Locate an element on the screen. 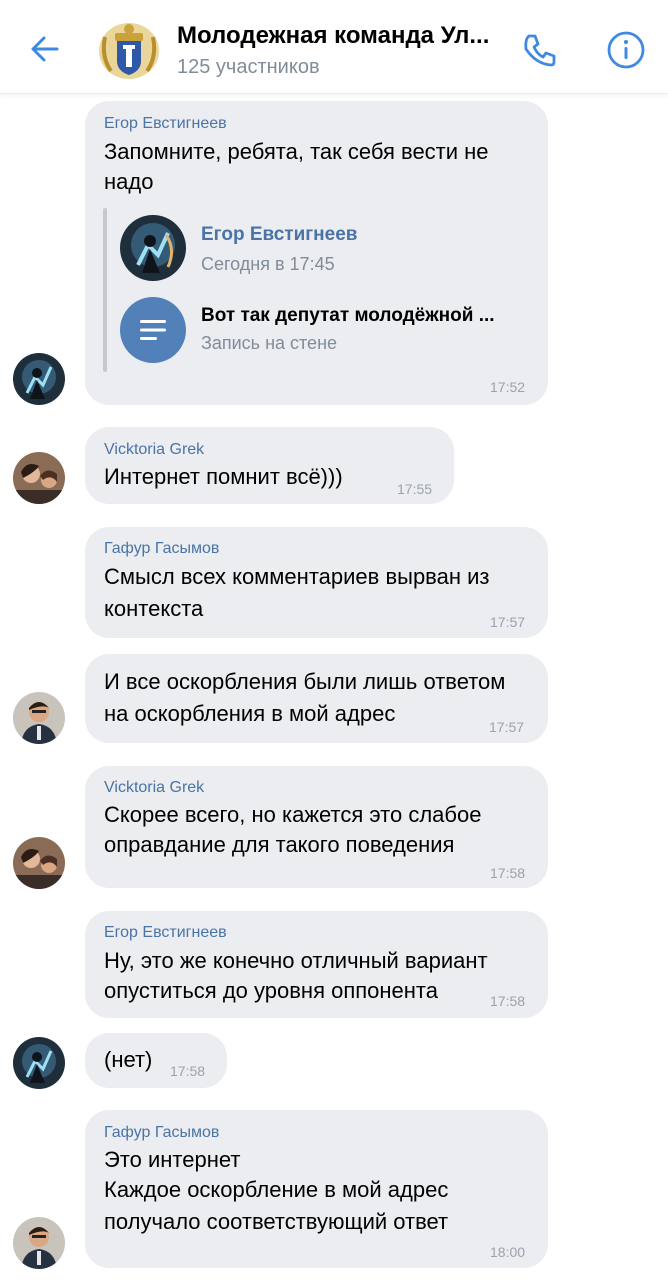  info-icon is located at coordinates (626, 50).